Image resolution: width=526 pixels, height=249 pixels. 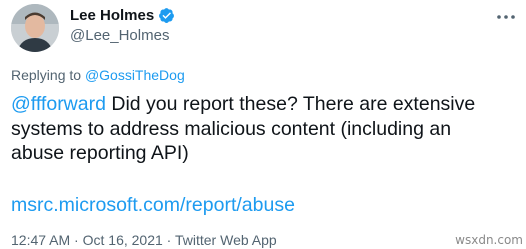 I want to click on replying-to-link: @GossiTheDog, so click(x=135, y=75).